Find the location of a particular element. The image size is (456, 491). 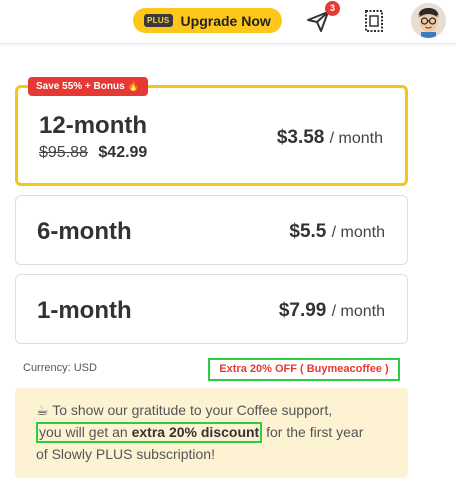

monthly-price: $5.5 / month is located at coordinates (337, 232).